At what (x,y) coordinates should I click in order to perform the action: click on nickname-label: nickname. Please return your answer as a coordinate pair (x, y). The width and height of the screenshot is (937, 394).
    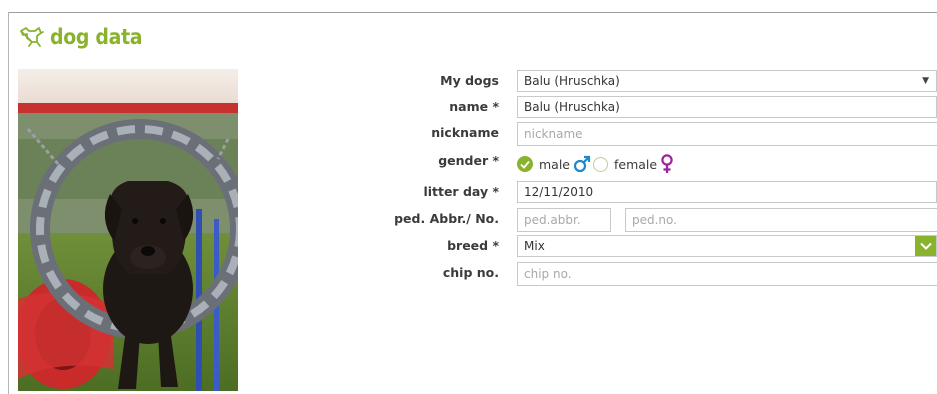
    Looking at the image, I should click on (465, 132).